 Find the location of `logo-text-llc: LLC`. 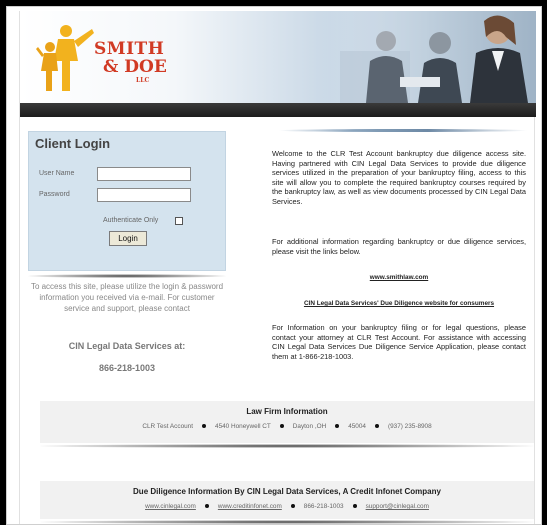

logo-text-llc: LLC is located at coordinates (143, 80).